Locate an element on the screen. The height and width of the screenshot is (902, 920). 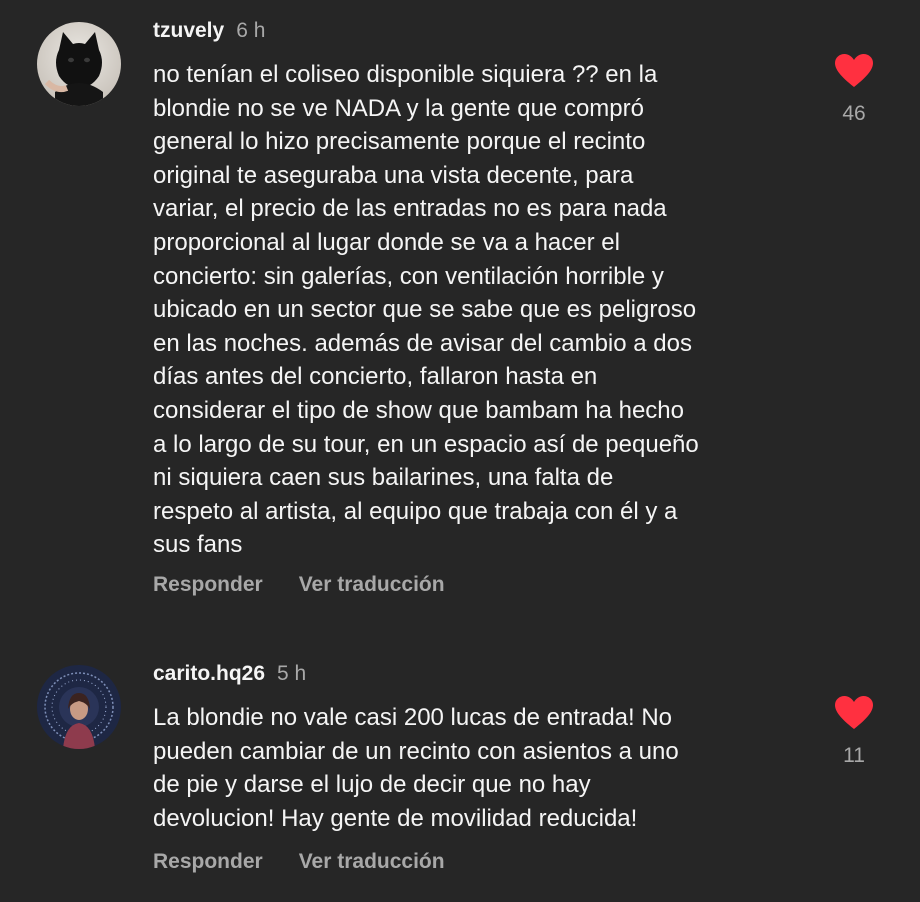
like-control: 11 is located at coordinates (854, 732).